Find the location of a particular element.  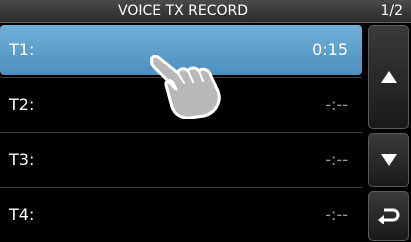

title-bar: VOICE TX RECORD 1/2 is located at coordinates (205, 11).